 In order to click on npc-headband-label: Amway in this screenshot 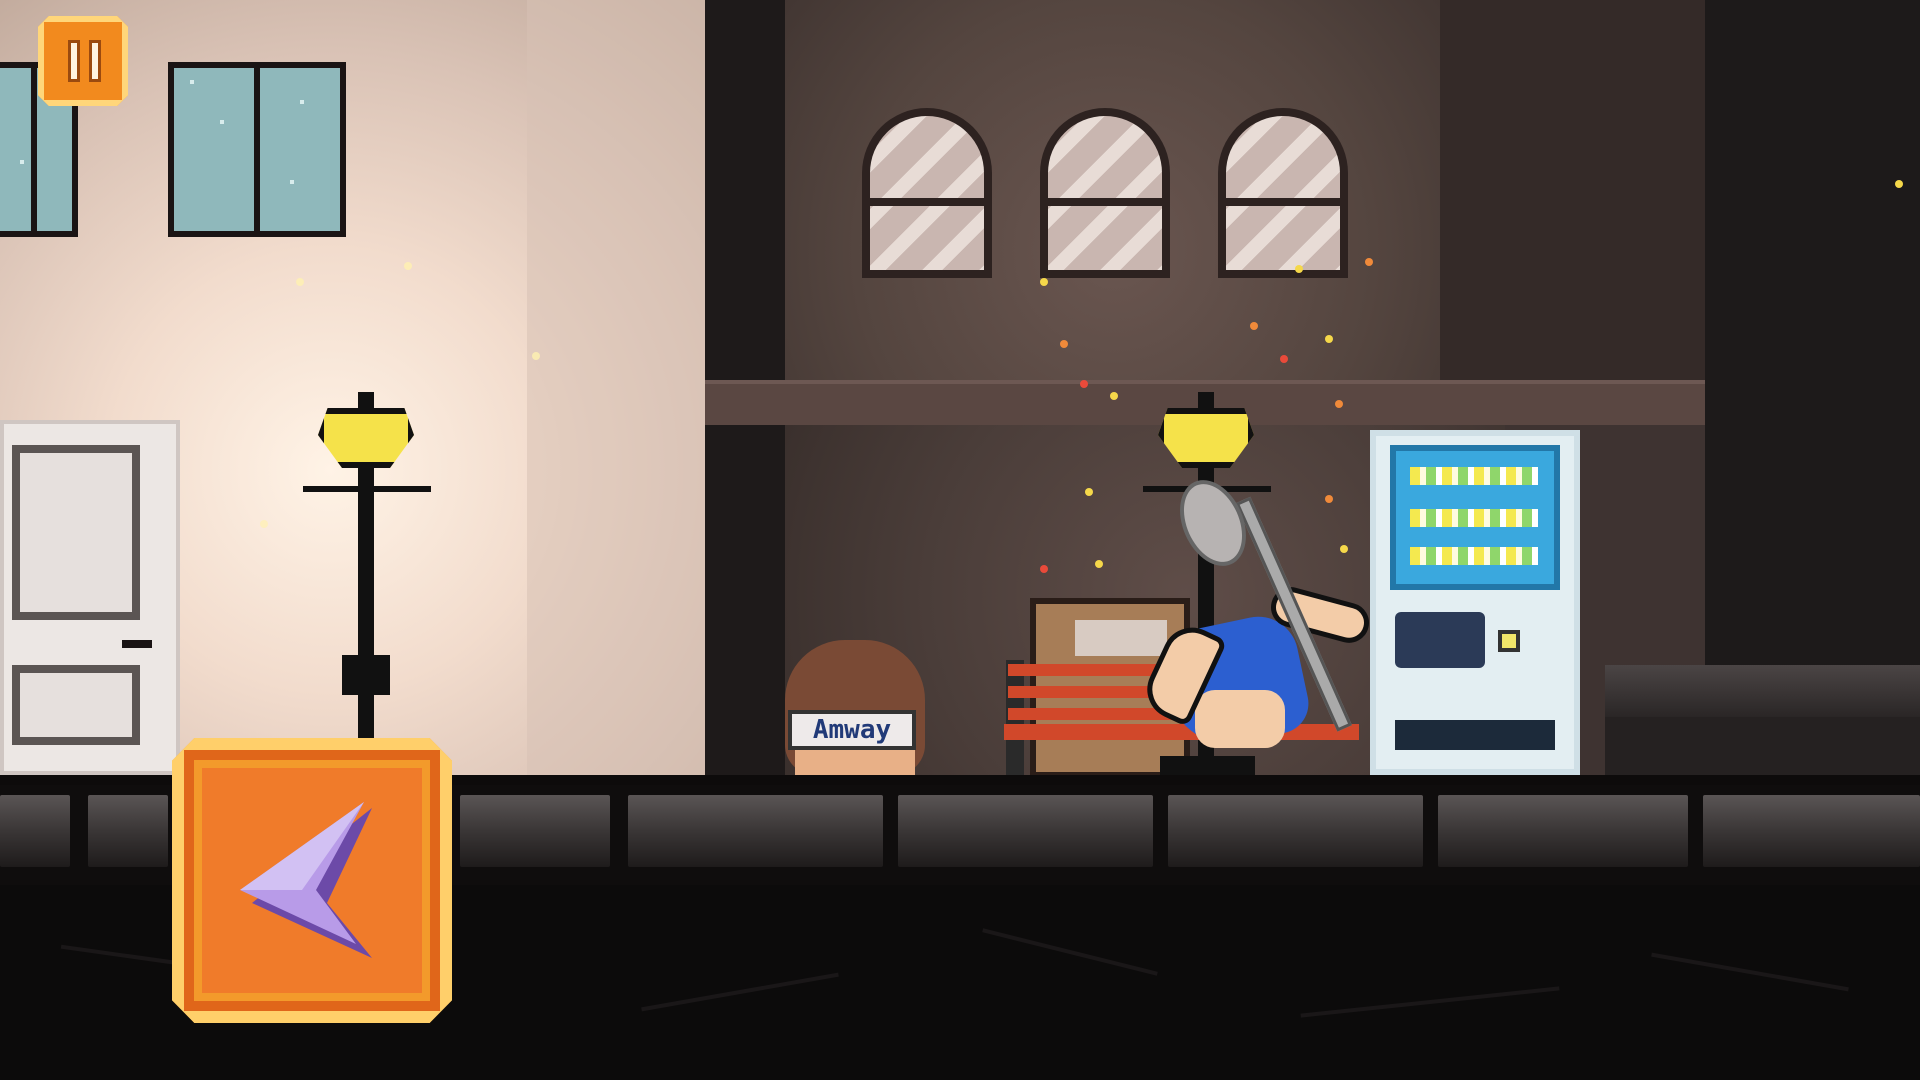, I will do `click(852, 730)`.